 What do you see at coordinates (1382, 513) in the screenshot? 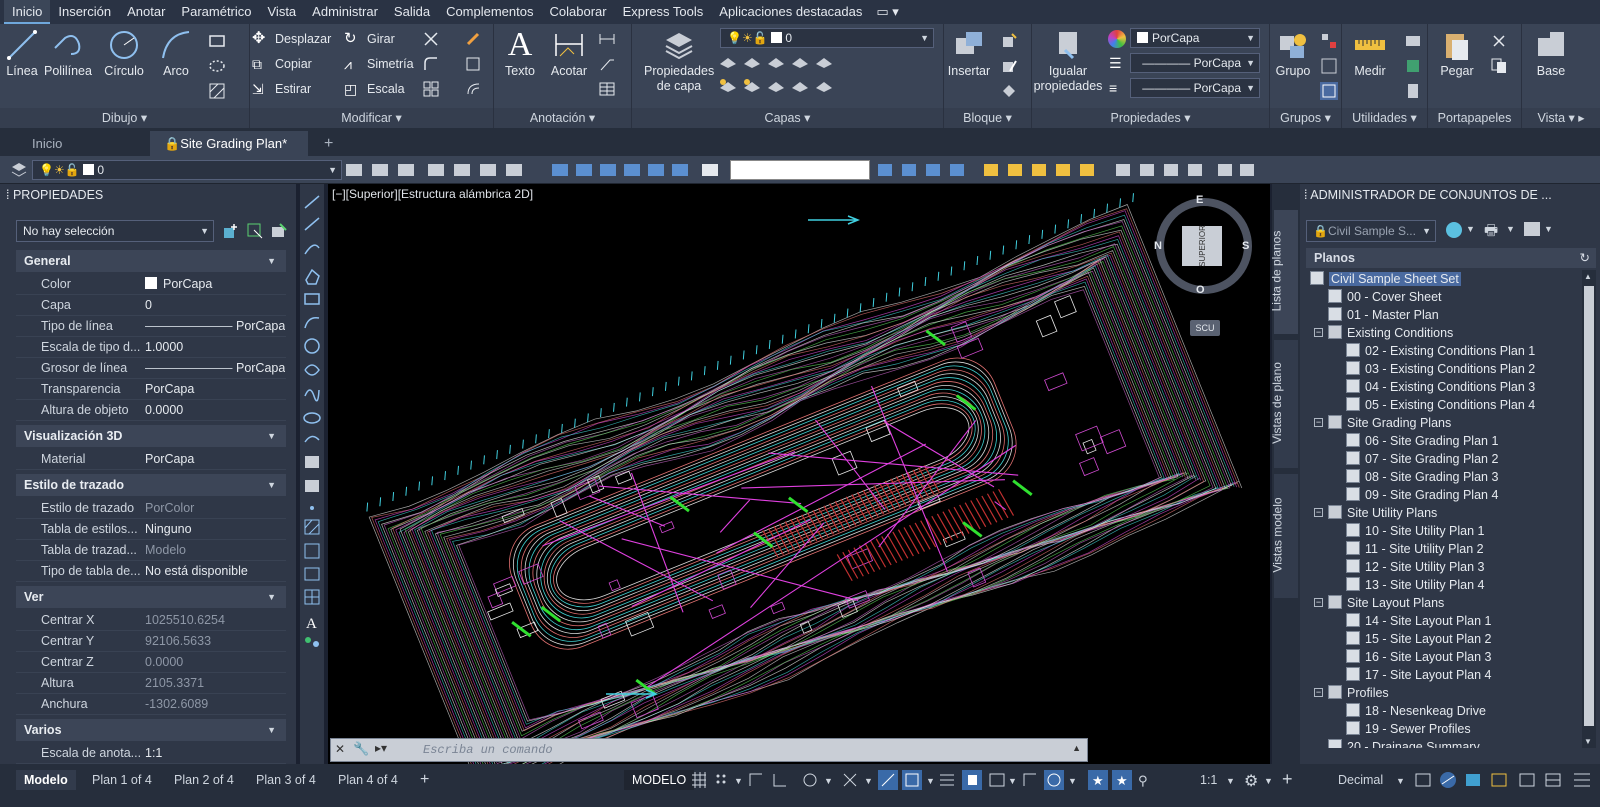
I see `sheet-subset: Site Utility Plans` at bounding box center [1382, 513].